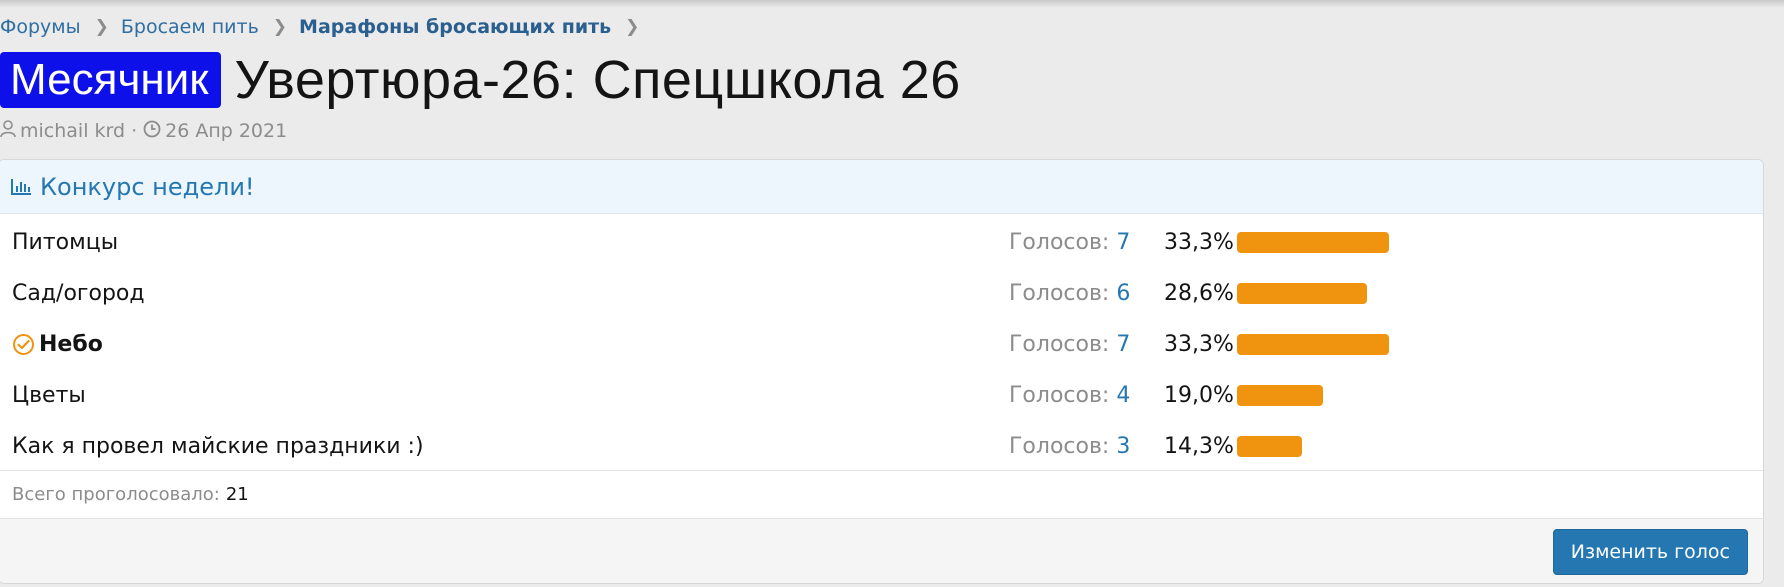 This screenshot has height=587, width=1784. I want to click on poll-option-percent: 28,6%, so click(1199, 293).